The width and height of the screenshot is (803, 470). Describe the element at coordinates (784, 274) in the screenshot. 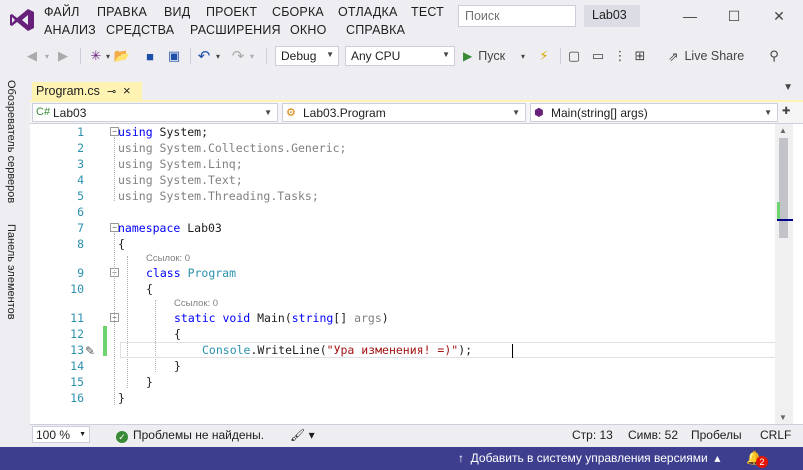

I see `vertical-scrollbar: ▲ ▼` at that location.